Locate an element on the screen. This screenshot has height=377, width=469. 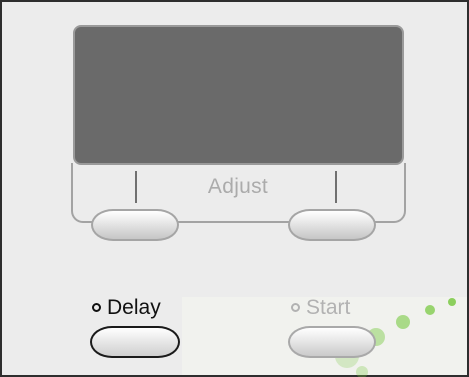
adjust-left-button is located at coordinates (135, 225).